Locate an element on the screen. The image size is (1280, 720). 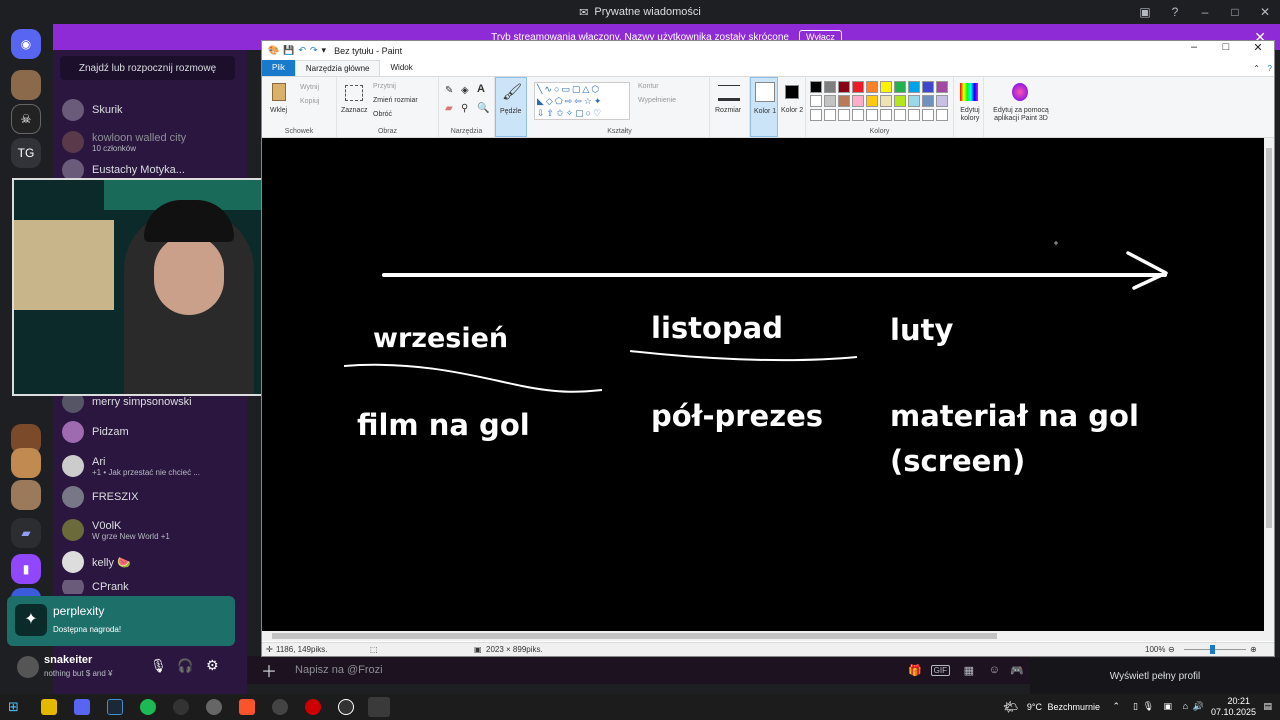
tab-file: Plik is located at coordinates (278, 68).